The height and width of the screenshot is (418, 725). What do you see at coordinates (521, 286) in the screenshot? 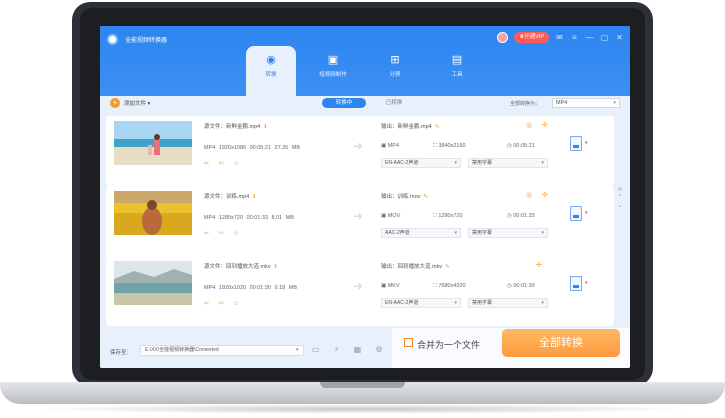
I see `output-duration: ◷ 00:01:30` at bounding box center [521, 286].